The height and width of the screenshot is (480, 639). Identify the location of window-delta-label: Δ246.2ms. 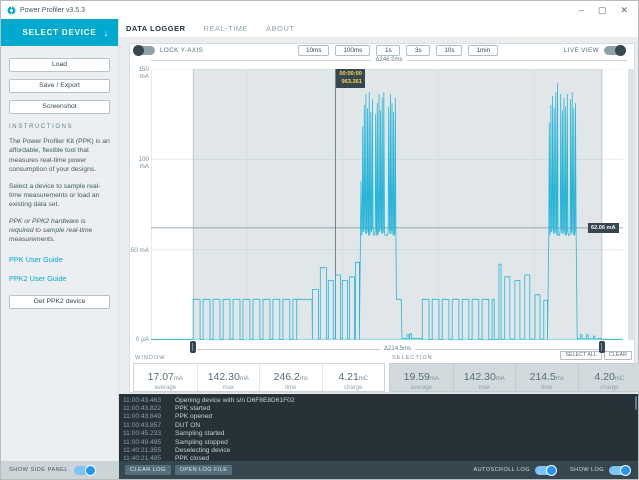
(389, 60).